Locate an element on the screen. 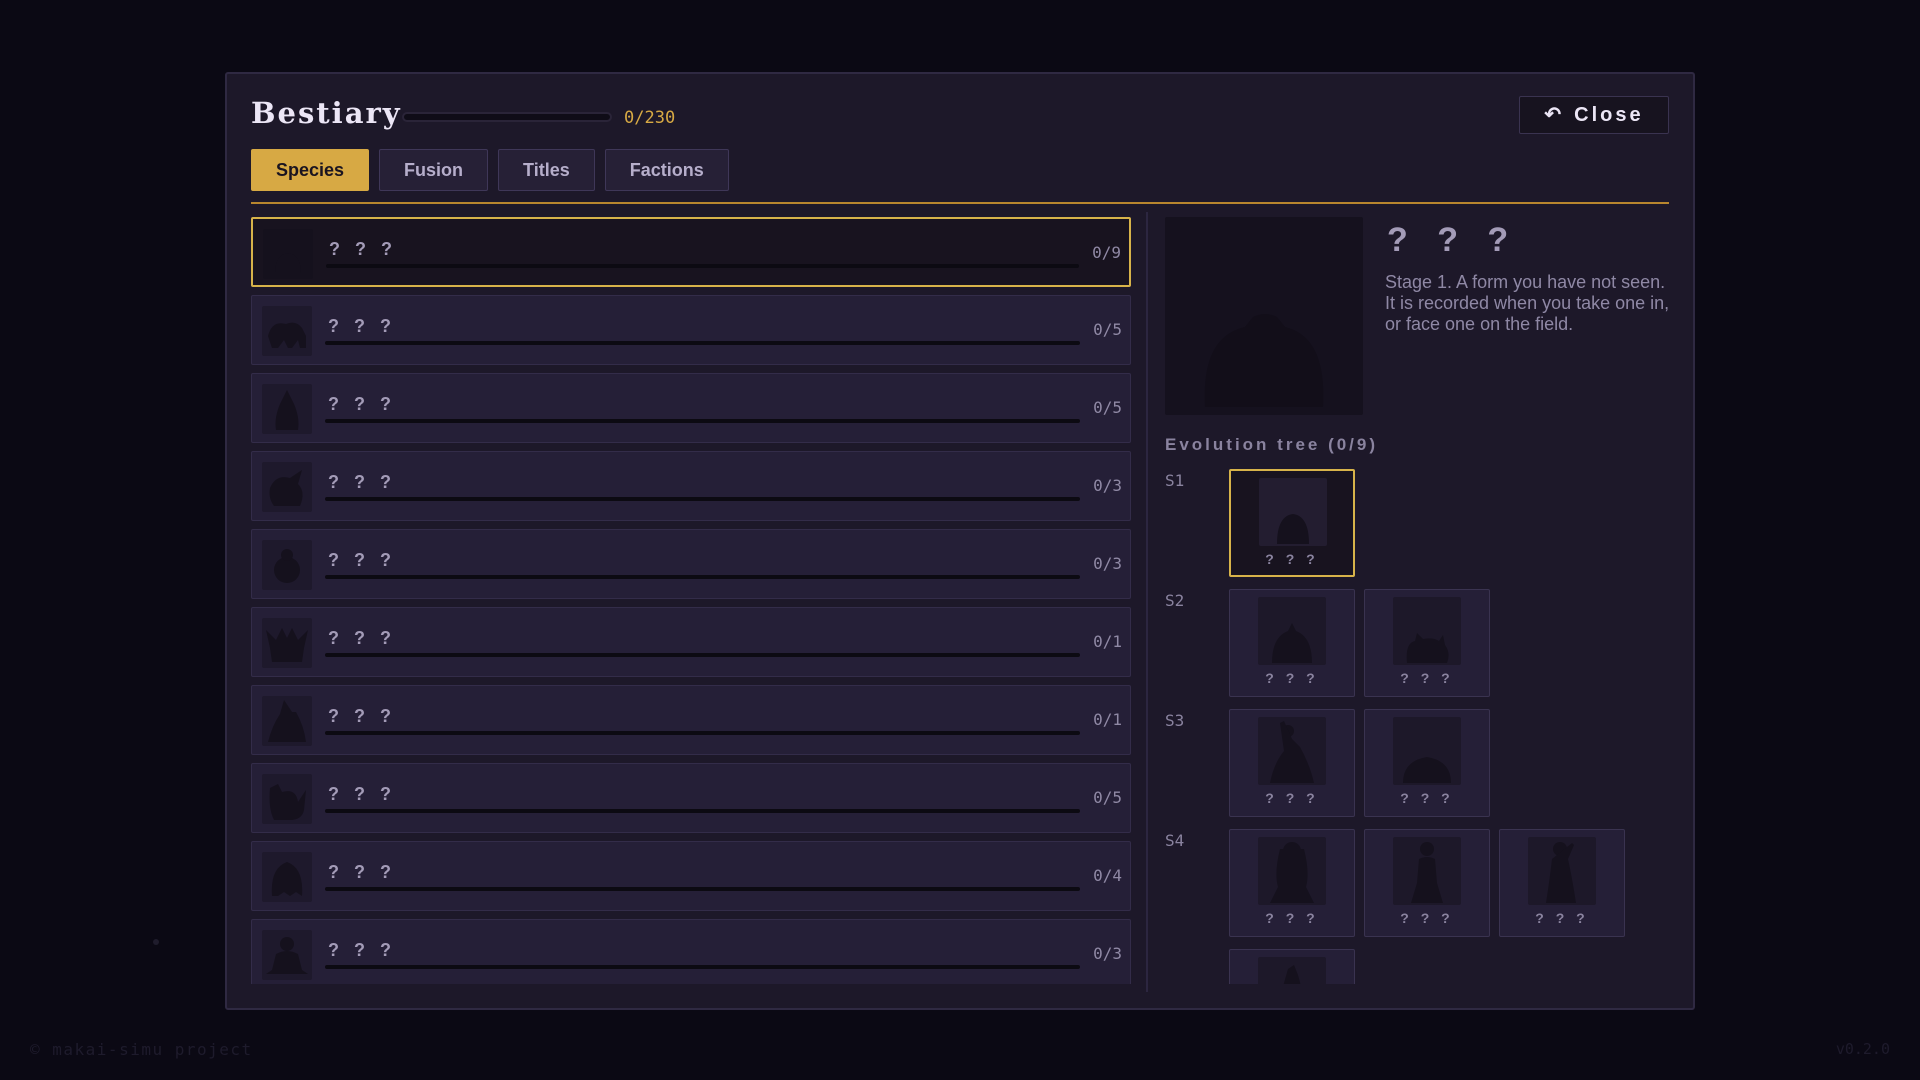 This screenshot has width=1920, height=1080. species-detail-name: ? ? ? is located at coordinates (1453, 240).